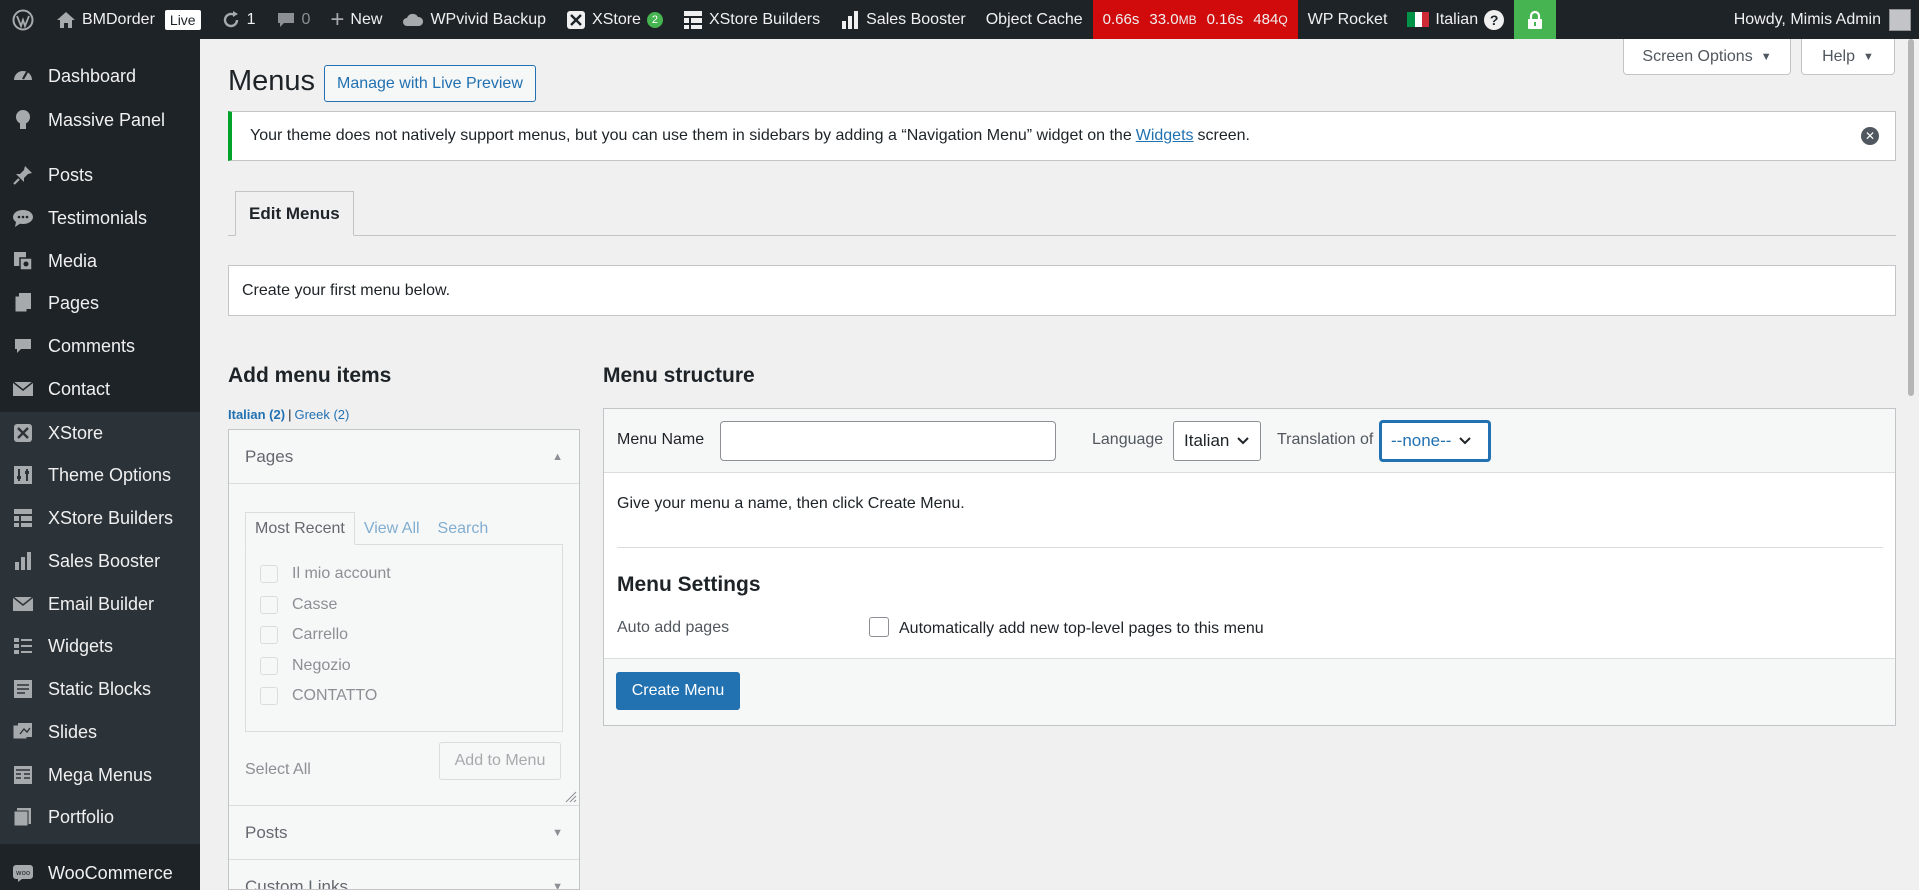  I want to click on tab-view-all: View All, so click(392, 528).